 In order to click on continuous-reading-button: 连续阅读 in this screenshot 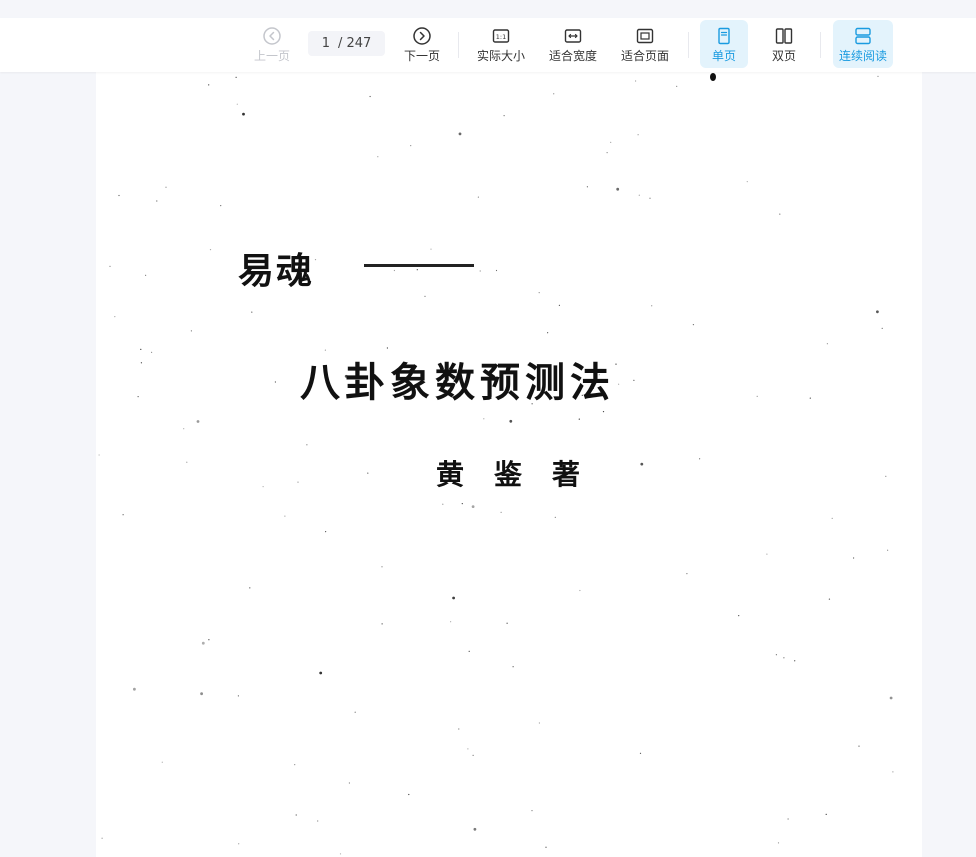, I will do `click(863, 44)`.